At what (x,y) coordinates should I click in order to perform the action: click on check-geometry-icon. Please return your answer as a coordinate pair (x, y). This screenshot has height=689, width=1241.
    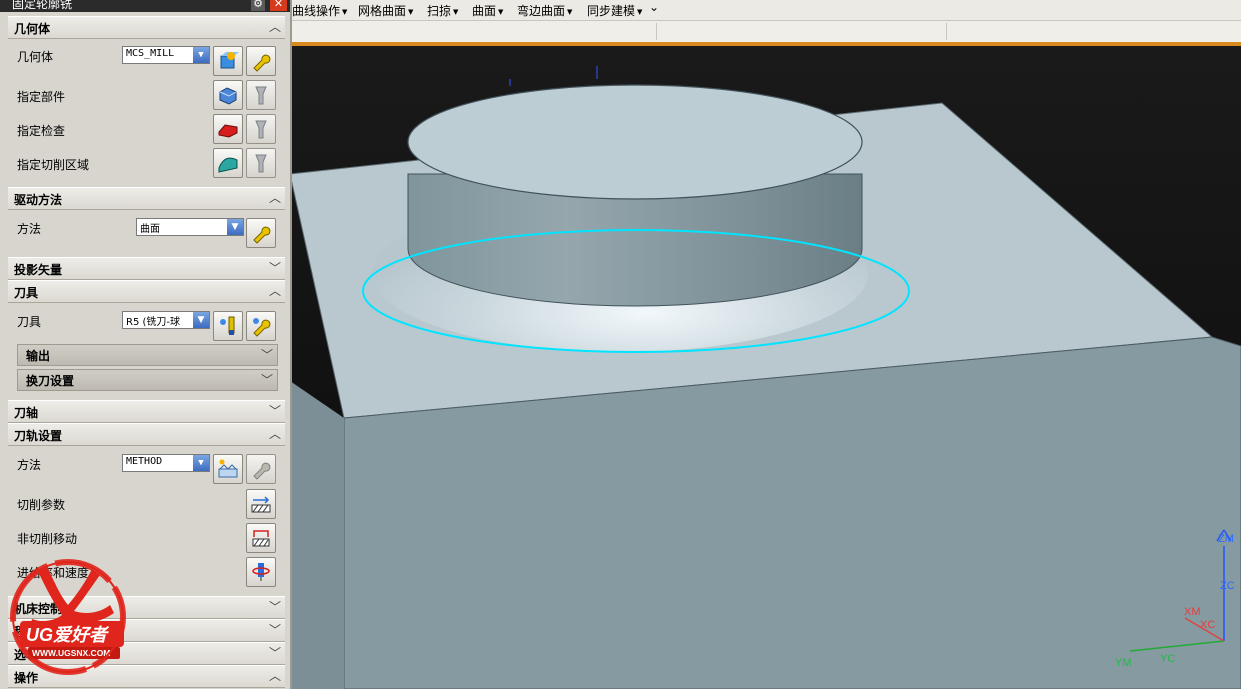
    Looking at the image, I should click on (228, 131).